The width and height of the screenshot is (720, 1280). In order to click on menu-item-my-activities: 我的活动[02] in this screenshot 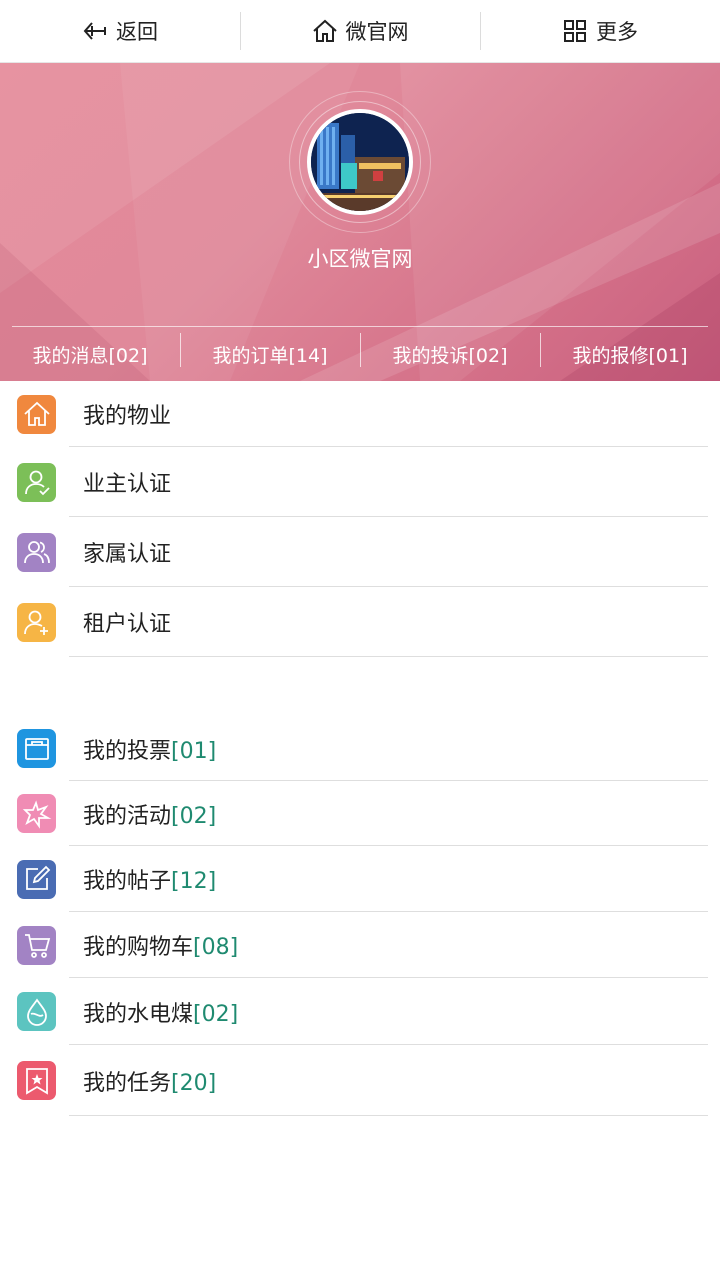, I will do `click(360, 813)`.